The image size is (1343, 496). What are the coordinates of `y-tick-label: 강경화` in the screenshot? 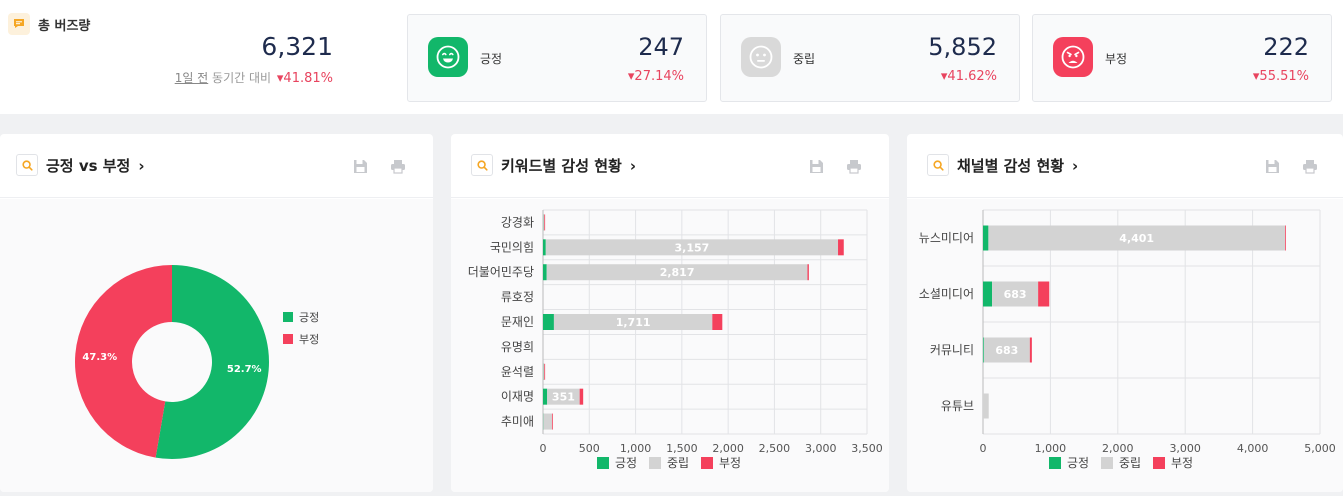 It's located at (517, 222).